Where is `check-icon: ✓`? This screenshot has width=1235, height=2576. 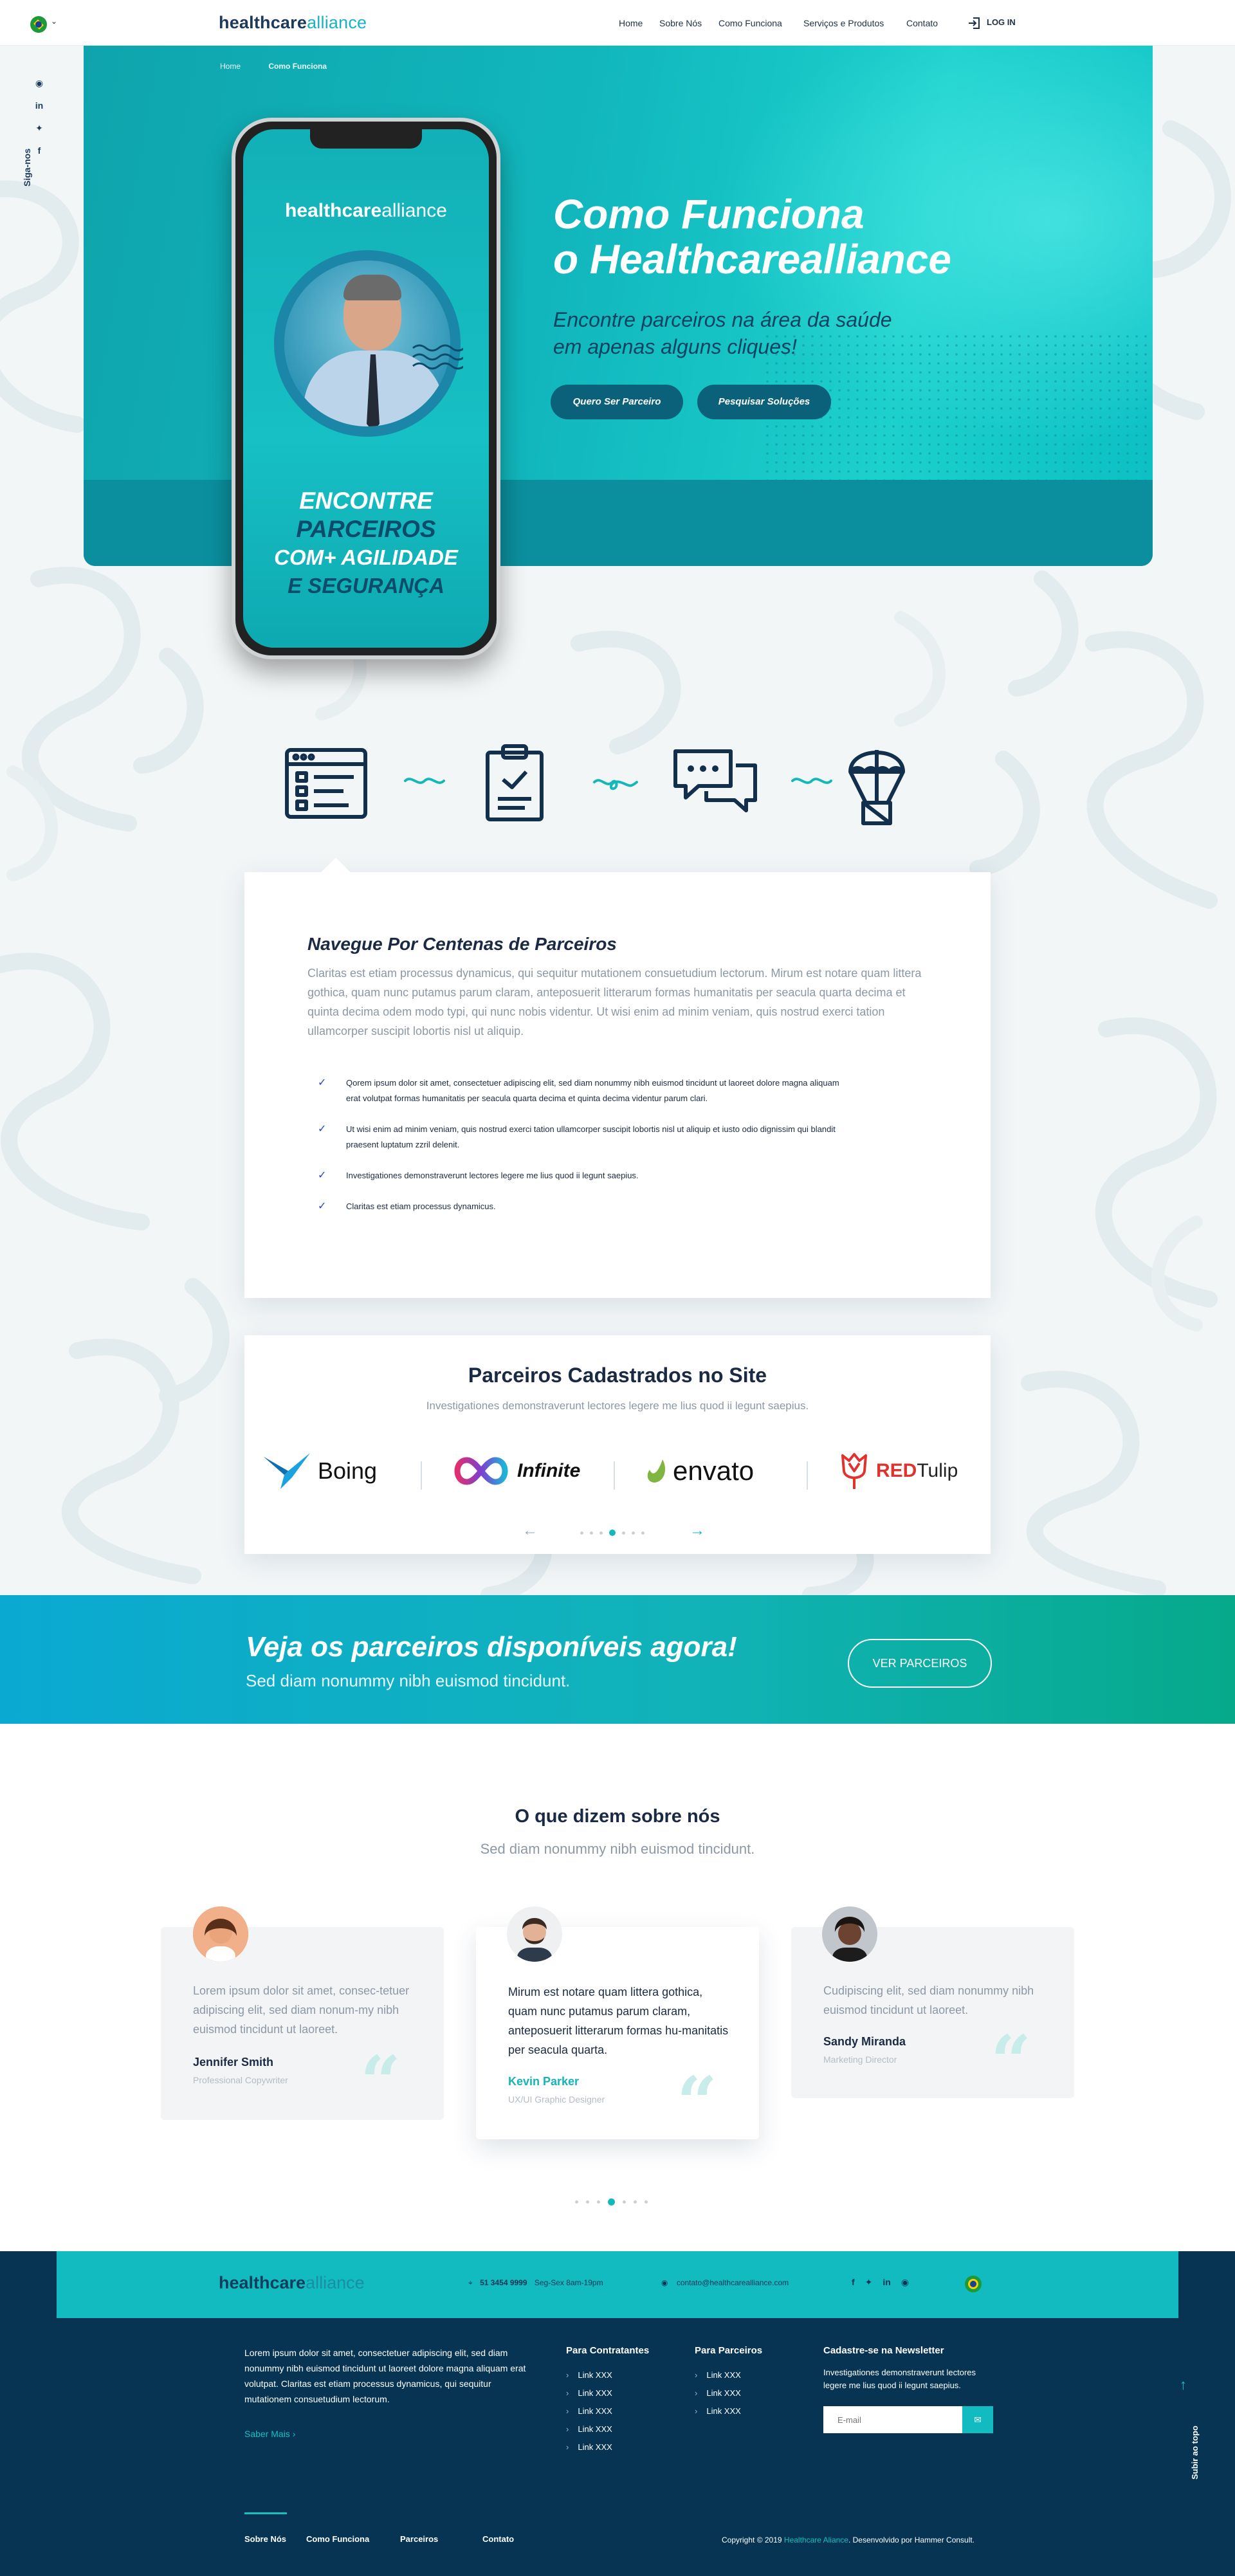 check-icon: ✓ is located at coordinates (322, 1175).